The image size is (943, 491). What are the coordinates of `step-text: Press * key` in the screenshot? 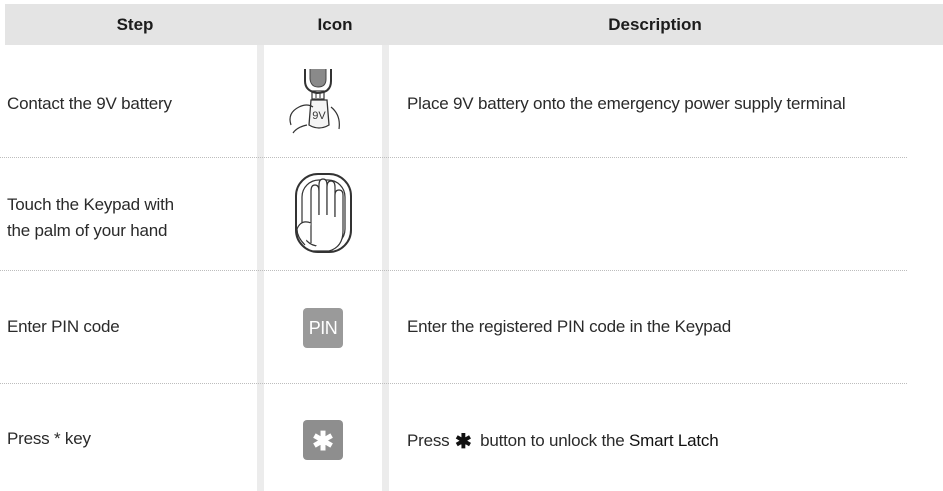 It's located at (49, 438).